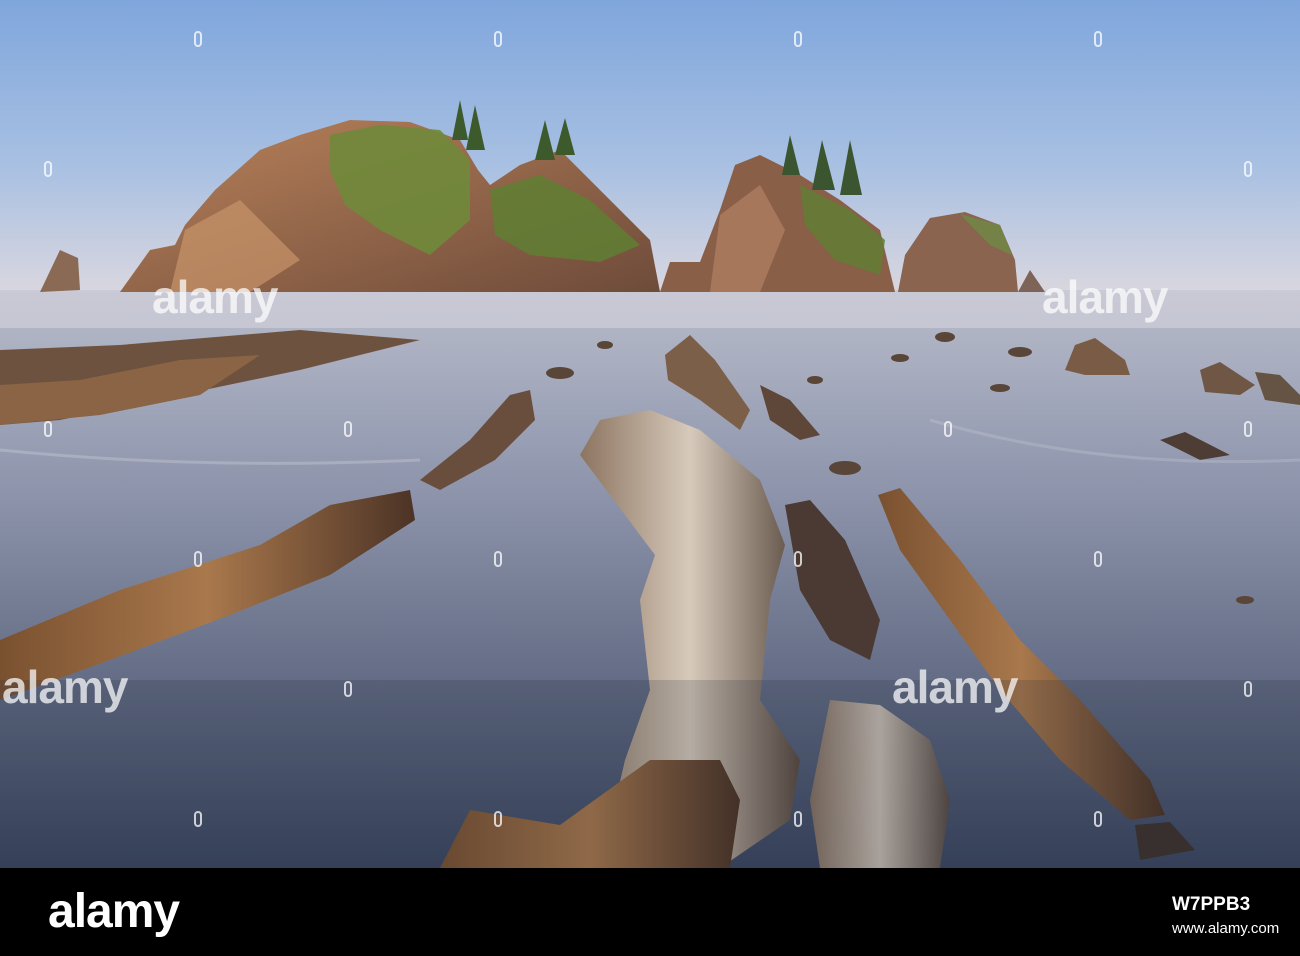 The width and height of the screenshot is (1300, 956). What do you see at coordinates (1226, 928) in the screenshot?
I see `site-url: www.alamy.com` at bounding box center [1226, 928].